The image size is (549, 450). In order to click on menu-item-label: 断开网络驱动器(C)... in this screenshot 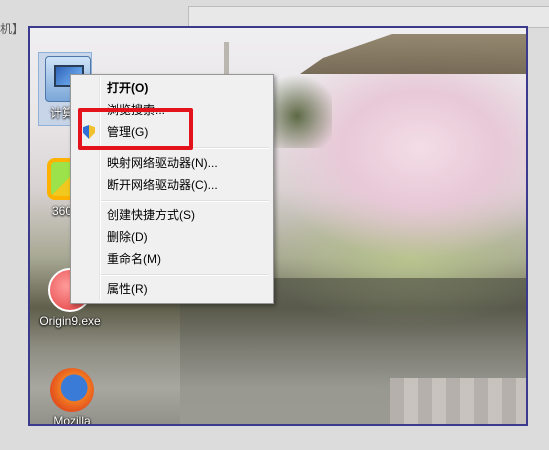, I will do `click(162, 185)`.